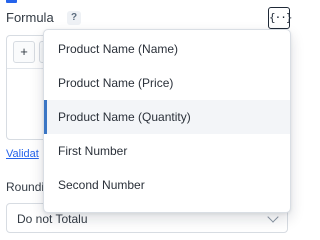  Describe the element at coordinates (22, 154) in the screenshot. I see `validate-link: Validat` at that location.